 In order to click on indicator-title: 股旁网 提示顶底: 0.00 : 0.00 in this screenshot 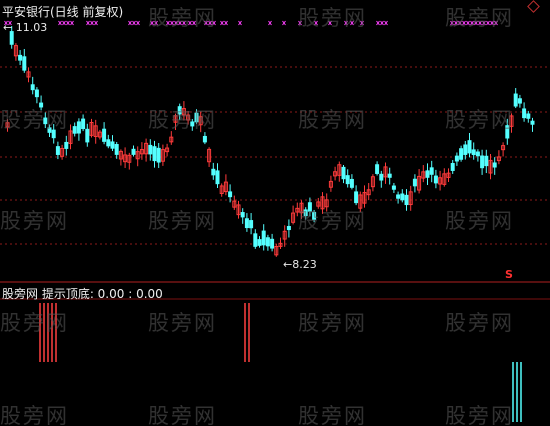, I will do `click(82, 294)`.